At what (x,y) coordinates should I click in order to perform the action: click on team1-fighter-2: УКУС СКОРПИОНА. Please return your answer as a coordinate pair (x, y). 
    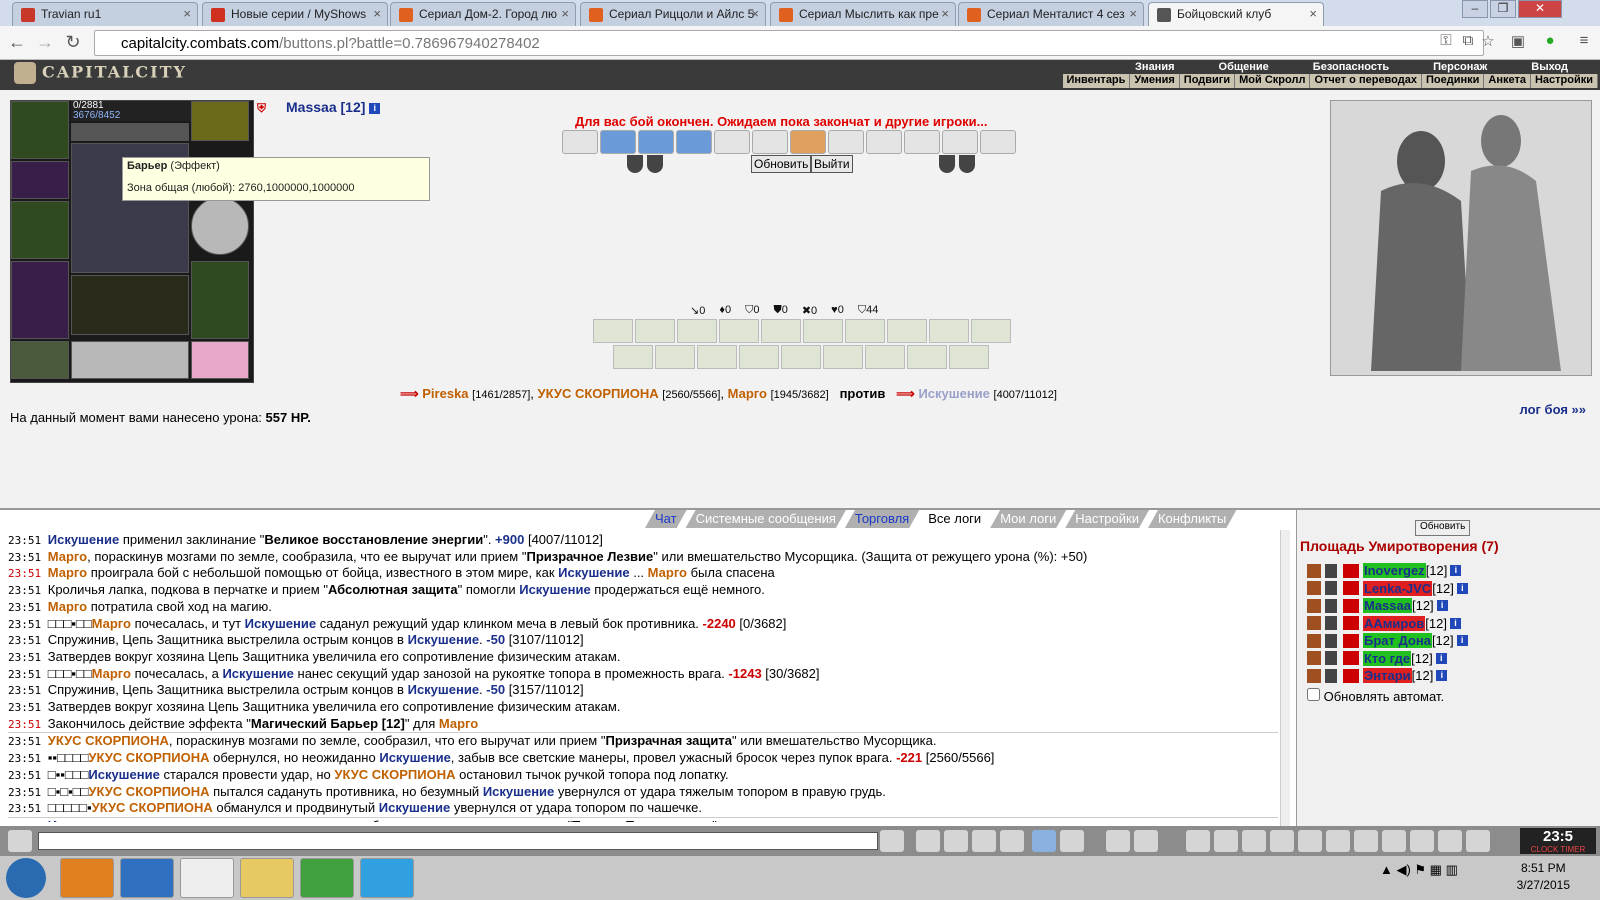
    Looking at the image, I should click on (598, 393).